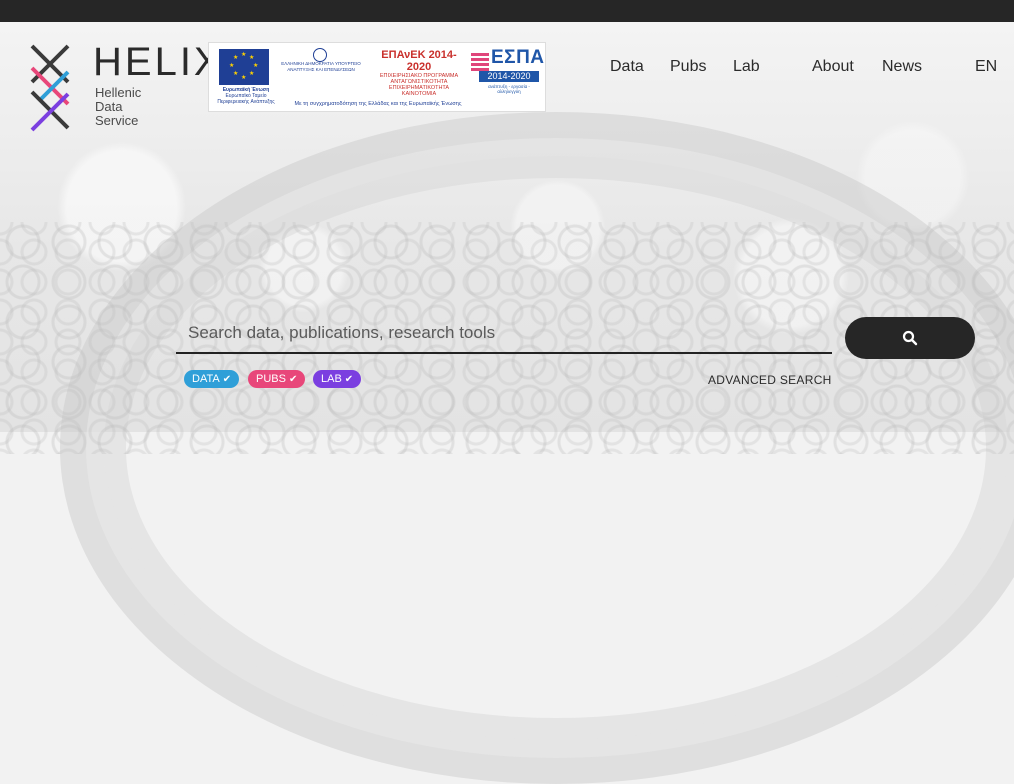 This screenshot has width=1014, height=784. Describe the element at coordinates (244, 67) in the screenshot. I see `eu-flag-icon: ★ ★ ★ ★ ★ ★ ★ ★` at that location.